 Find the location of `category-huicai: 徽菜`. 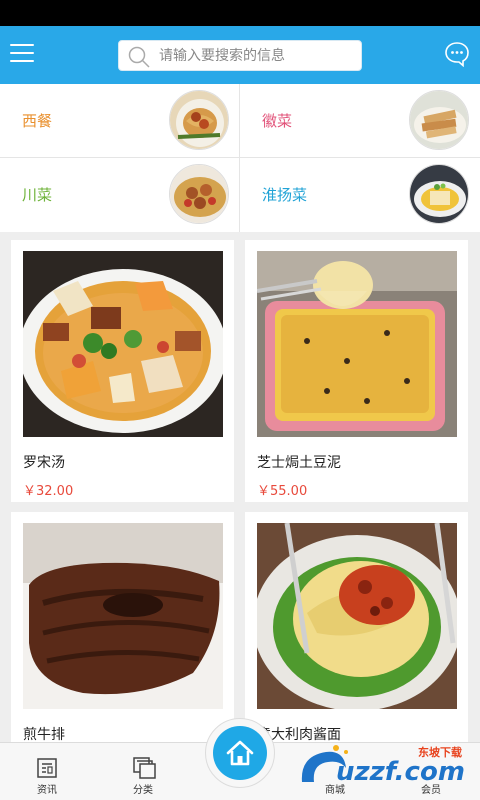

category-huicai: 徽菜 is located at coordinates (359, 120).